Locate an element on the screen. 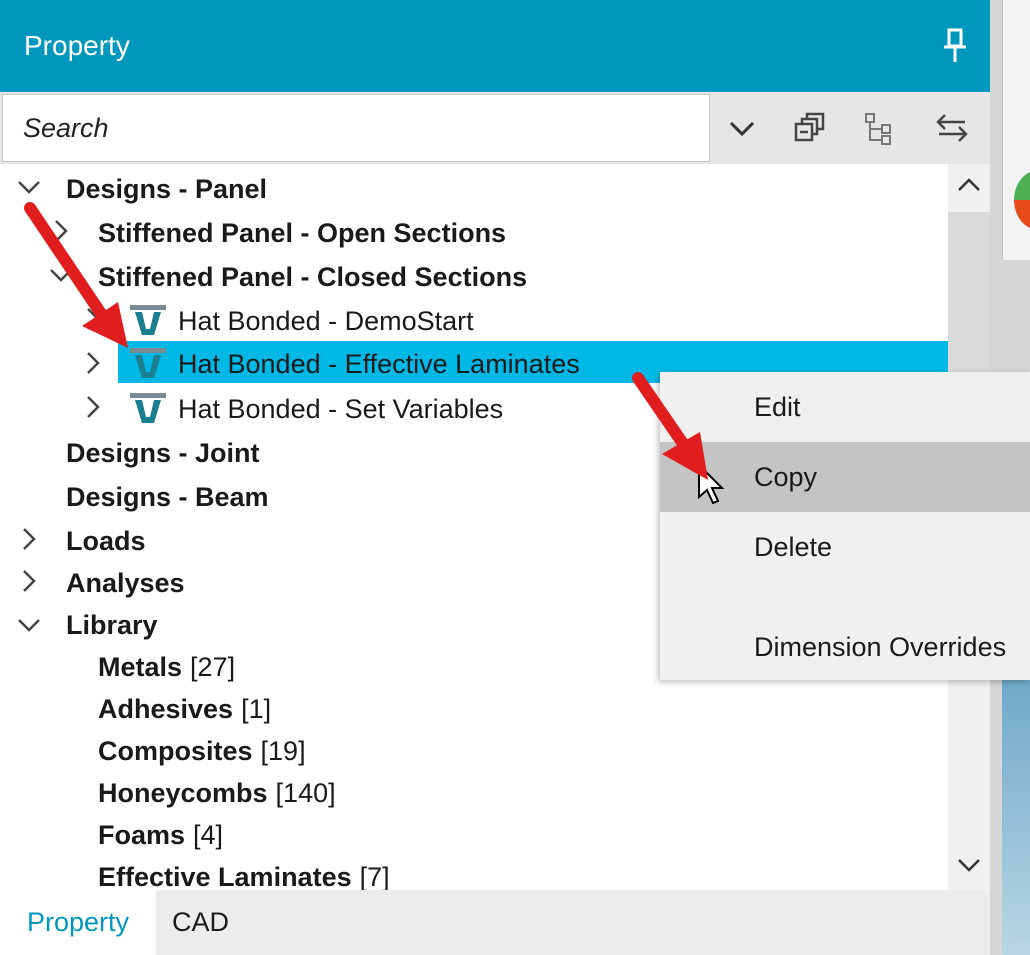  search-input is located at coordinates (356, 128).